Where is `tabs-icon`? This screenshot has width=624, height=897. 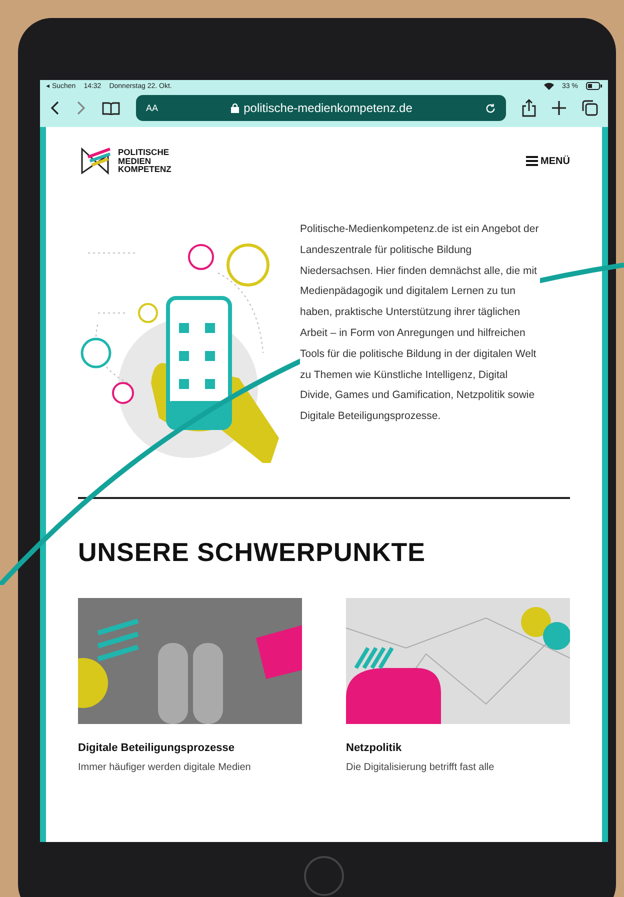
tabs-icon is located at coordinates (590, 108).